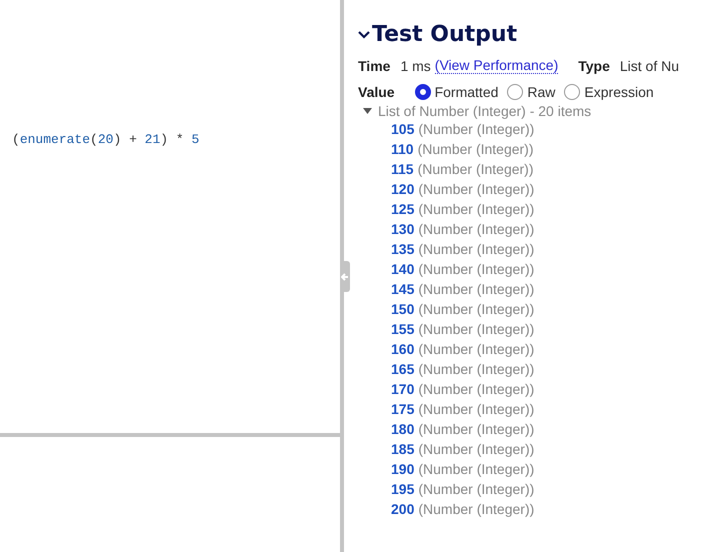 This screenshot has width=710, height=552. What do you see at coordinates (402, 149) in the screenshot?
I see `item-value: 110` at bounding box center [402, 149].